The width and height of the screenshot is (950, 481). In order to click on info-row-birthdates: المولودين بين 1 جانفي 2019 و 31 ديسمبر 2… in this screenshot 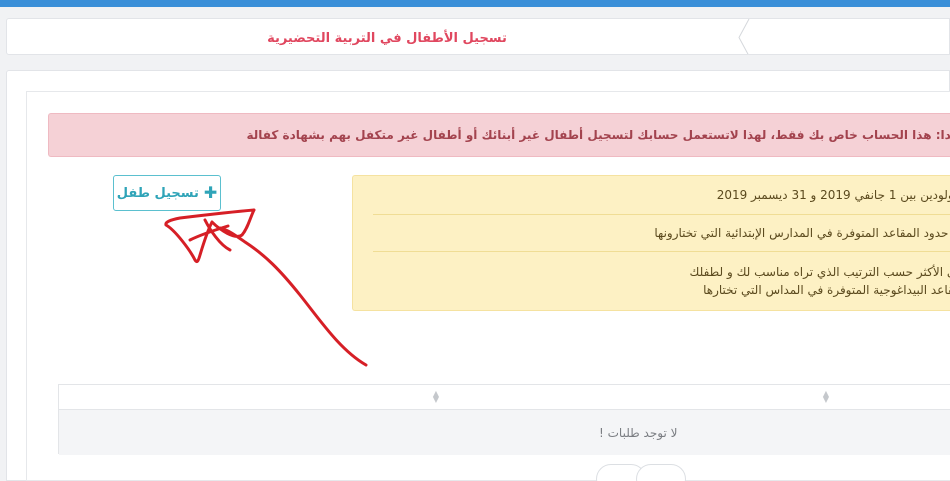, I will do `click(833, 195)`.